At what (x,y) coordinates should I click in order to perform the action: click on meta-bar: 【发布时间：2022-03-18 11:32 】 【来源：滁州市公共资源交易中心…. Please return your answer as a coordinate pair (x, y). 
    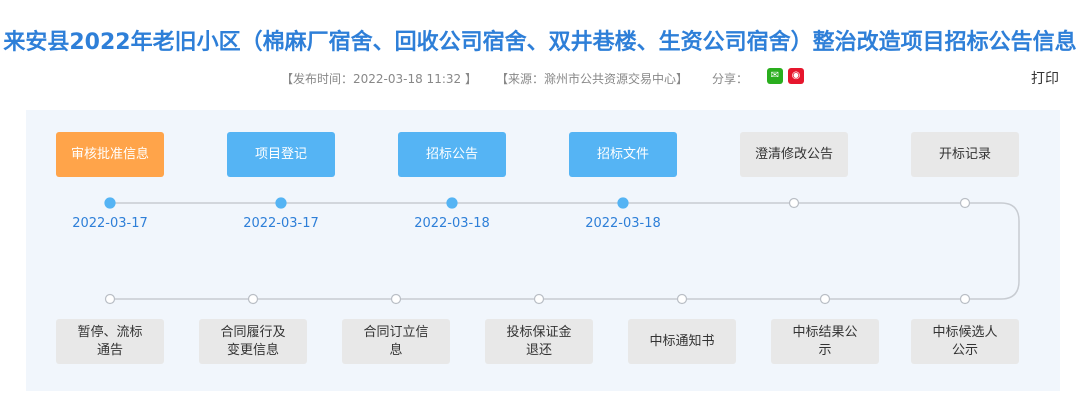
    Looking at the image, I should click on (540, 78).